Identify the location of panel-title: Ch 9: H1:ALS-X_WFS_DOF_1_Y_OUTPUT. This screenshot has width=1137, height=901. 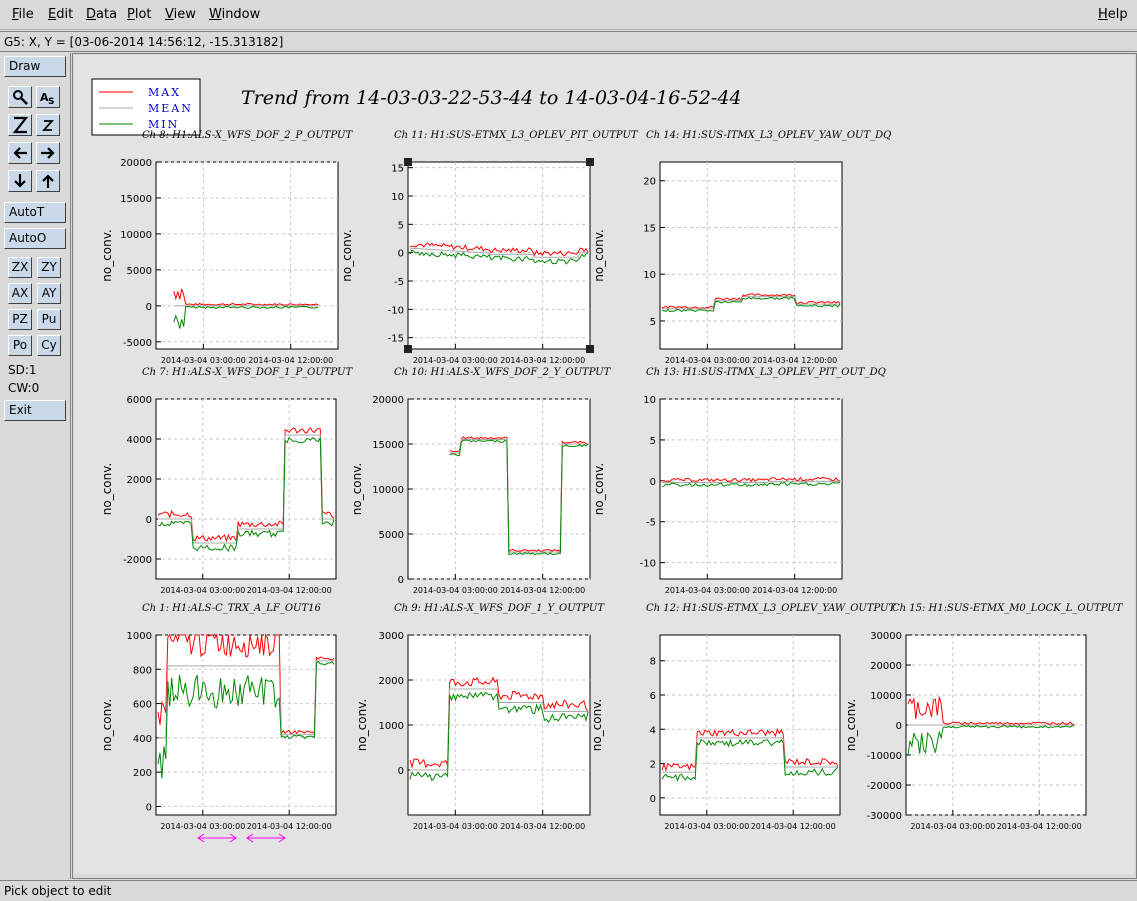
(499, 608).